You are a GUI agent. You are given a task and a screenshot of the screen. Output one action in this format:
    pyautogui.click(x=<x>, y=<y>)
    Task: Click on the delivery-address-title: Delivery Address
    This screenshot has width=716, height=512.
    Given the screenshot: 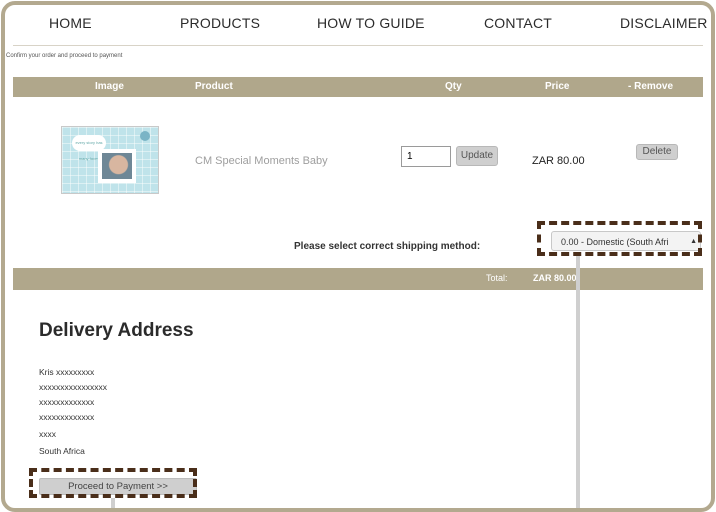 What is the action you would take?
    pyautogui.click(x=116, y=330)
    